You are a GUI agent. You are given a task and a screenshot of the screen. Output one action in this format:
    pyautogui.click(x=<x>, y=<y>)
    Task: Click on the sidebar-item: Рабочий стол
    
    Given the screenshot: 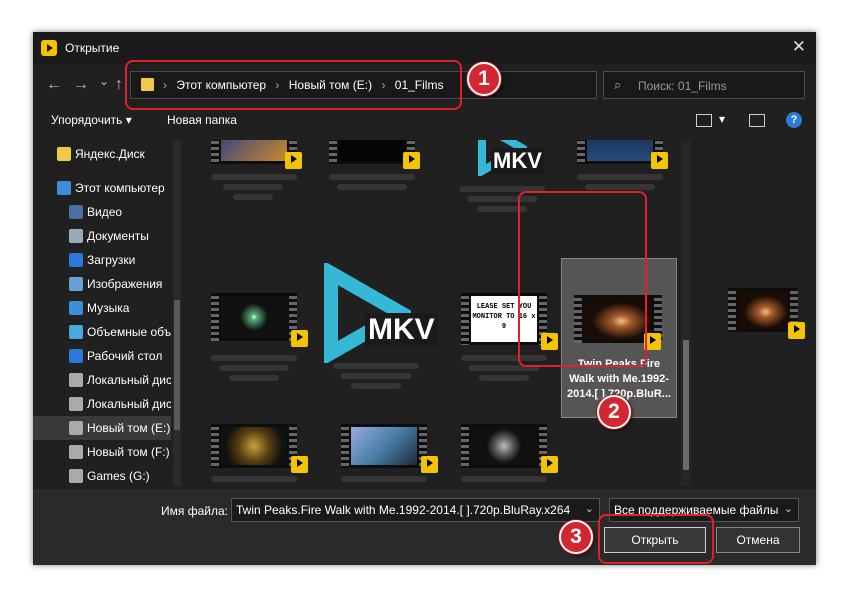 What is the action you would take?
    pyautogui.click(x=102, y=356)
    